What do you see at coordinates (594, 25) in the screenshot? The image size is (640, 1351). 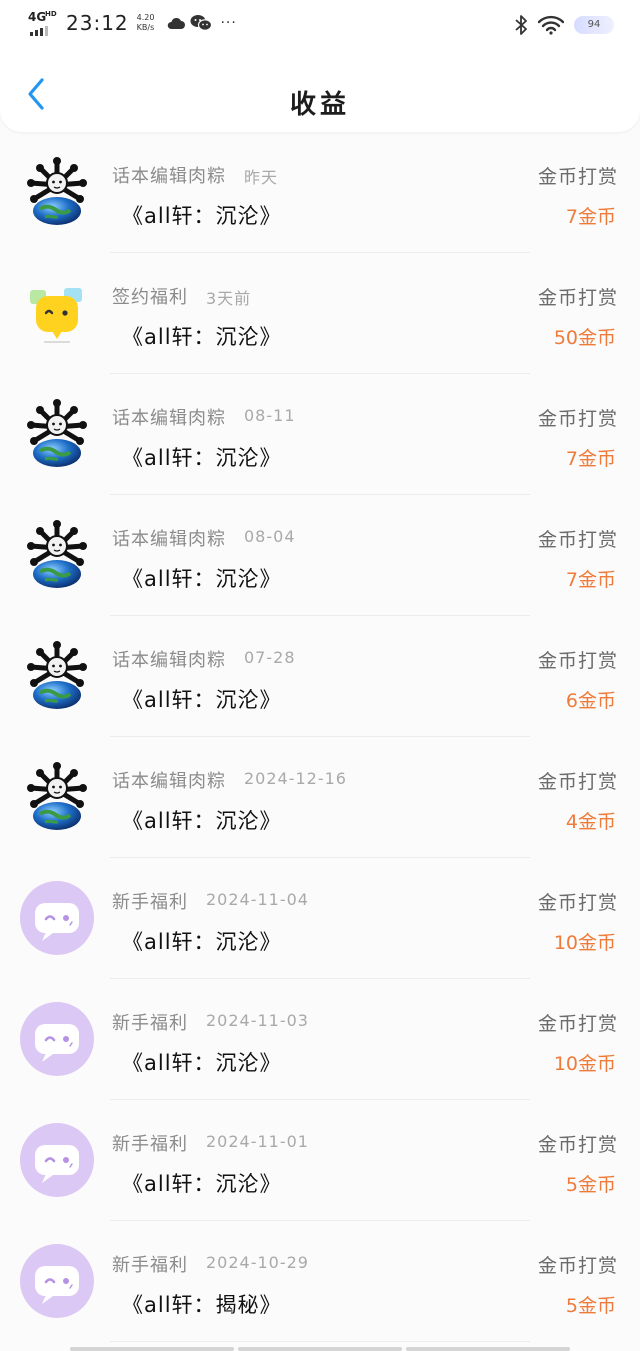 I see `battery-indicator: 94` at bounding box center [594, 25].